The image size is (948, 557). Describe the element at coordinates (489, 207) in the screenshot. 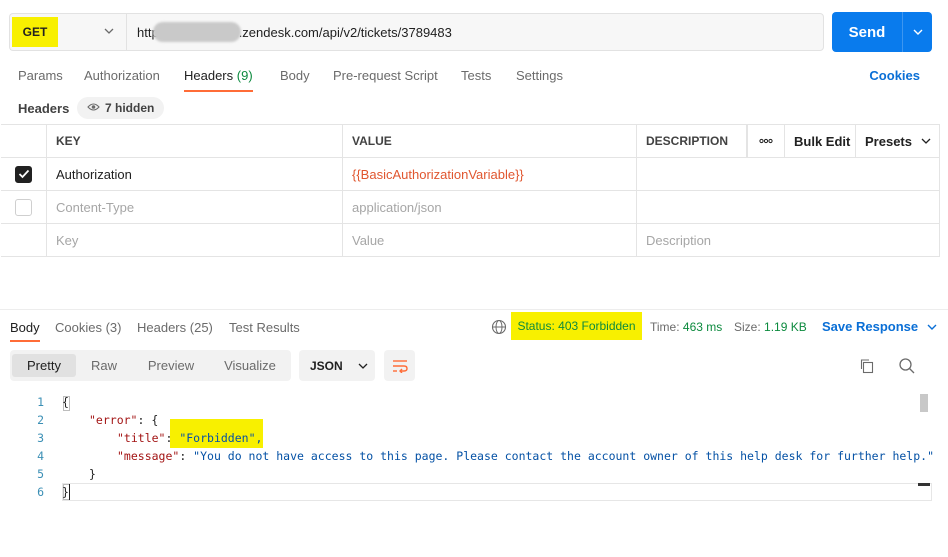

I see `header-value-cell: application/json` at that location.